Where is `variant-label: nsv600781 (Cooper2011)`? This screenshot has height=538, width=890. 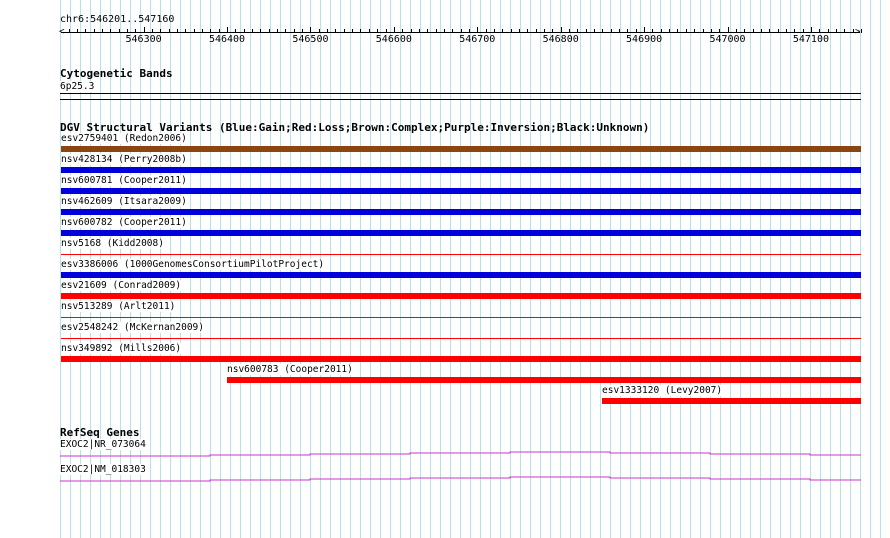
variant-label: nsv600781 (Cooper2011) is located at coordinates (125, 180).